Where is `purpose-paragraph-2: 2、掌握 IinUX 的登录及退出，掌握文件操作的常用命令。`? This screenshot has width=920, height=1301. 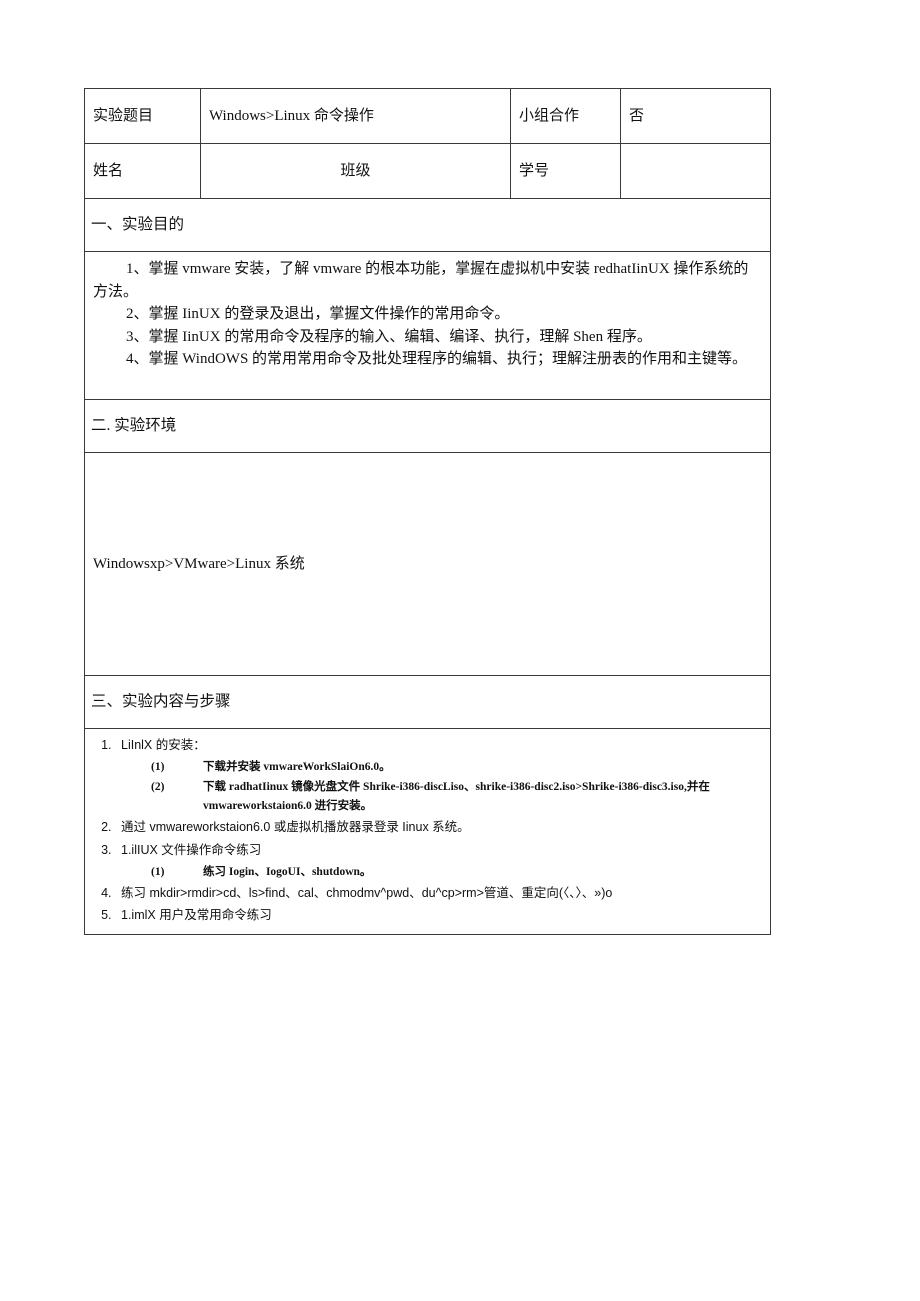
purpose-paragraph-2: 2、掌握 IinUX 的登录及退出，掌握文件操作的常用命令。 is located at coordinates (318, 314).